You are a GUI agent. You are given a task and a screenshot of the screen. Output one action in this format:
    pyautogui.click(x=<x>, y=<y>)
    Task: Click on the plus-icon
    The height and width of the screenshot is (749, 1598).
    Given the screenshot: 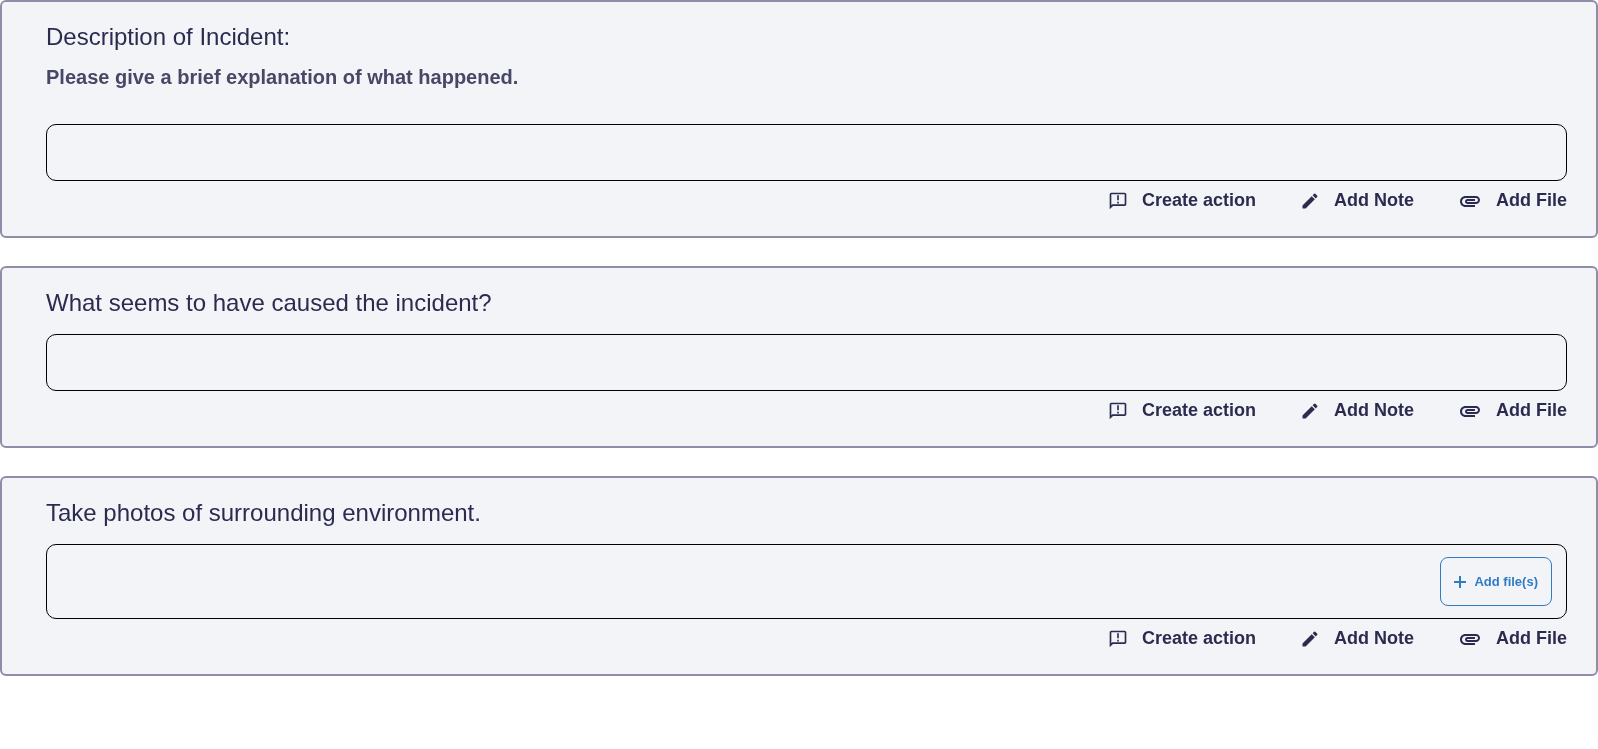 What is the action you would take?
    pyautogui.click(x=1460, y=581)
    